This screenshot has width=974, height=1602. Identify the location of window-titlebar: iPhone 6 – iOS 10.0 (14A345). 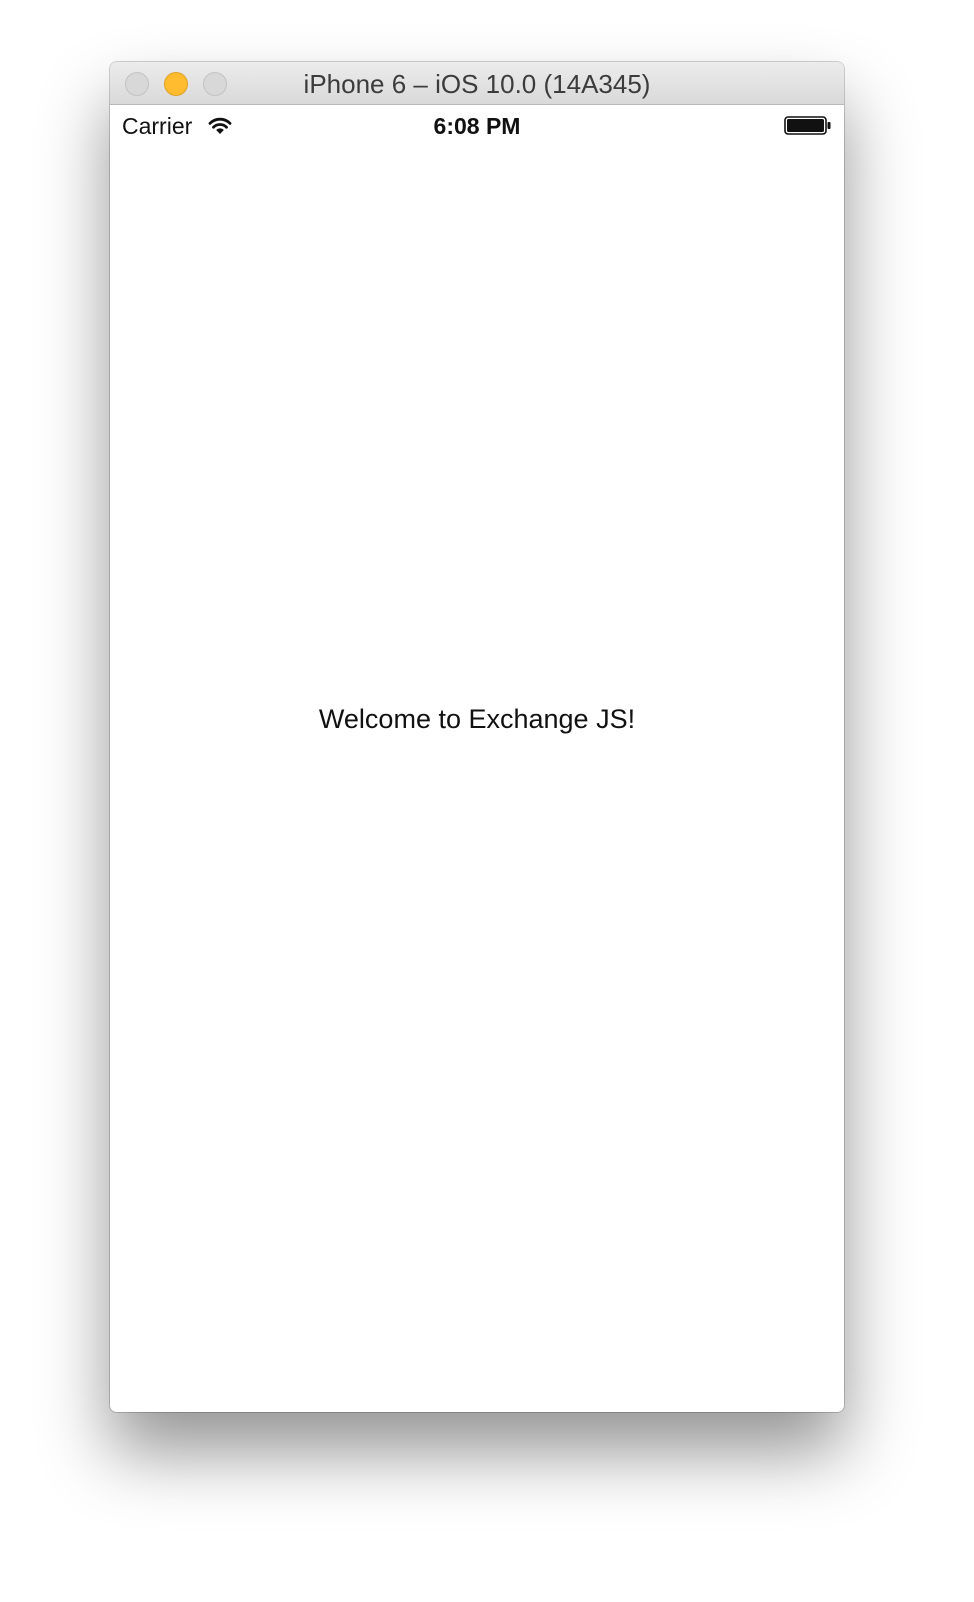
(477, 83).